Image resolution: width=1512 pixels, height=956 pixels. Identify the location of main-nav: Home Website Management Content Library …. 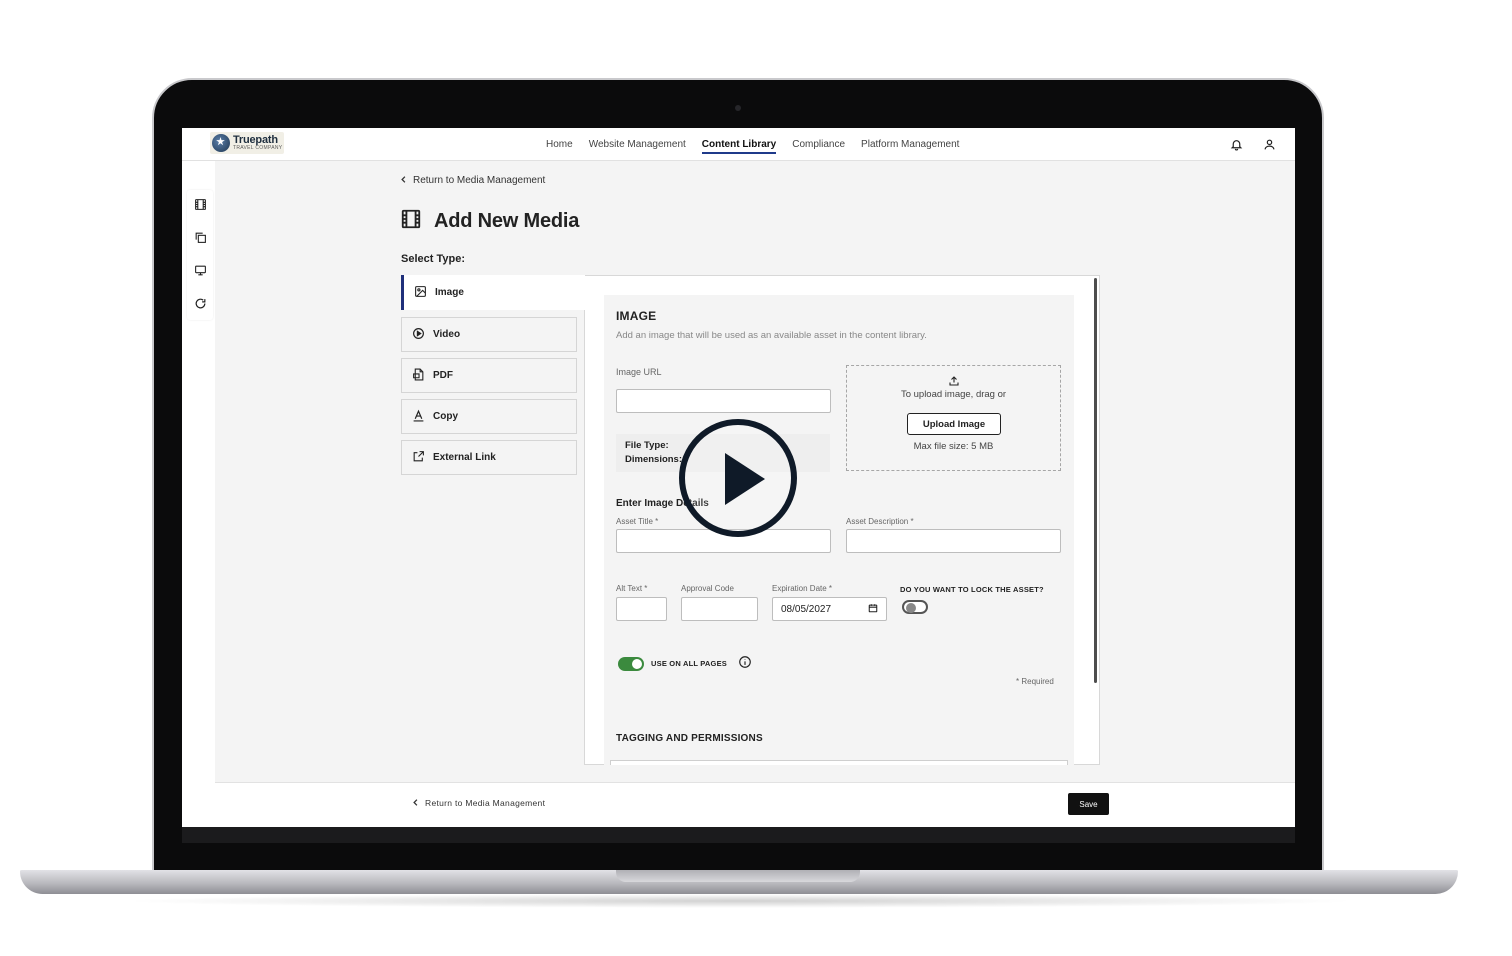
(752, 144).